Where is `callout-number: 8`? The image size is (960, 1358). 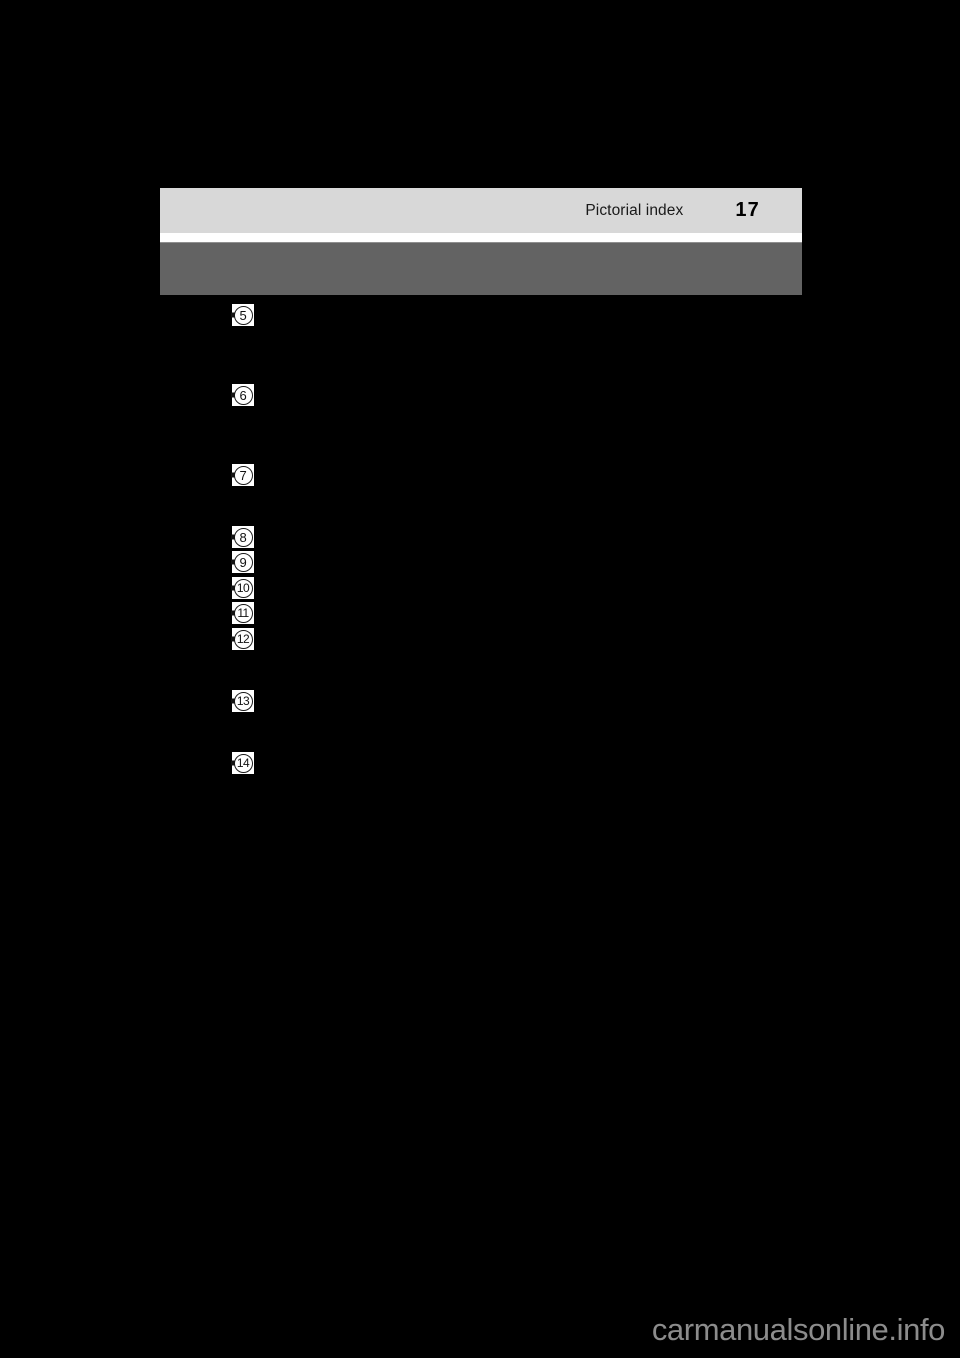
callout-number: 8 is located at coordinates (243, 537).